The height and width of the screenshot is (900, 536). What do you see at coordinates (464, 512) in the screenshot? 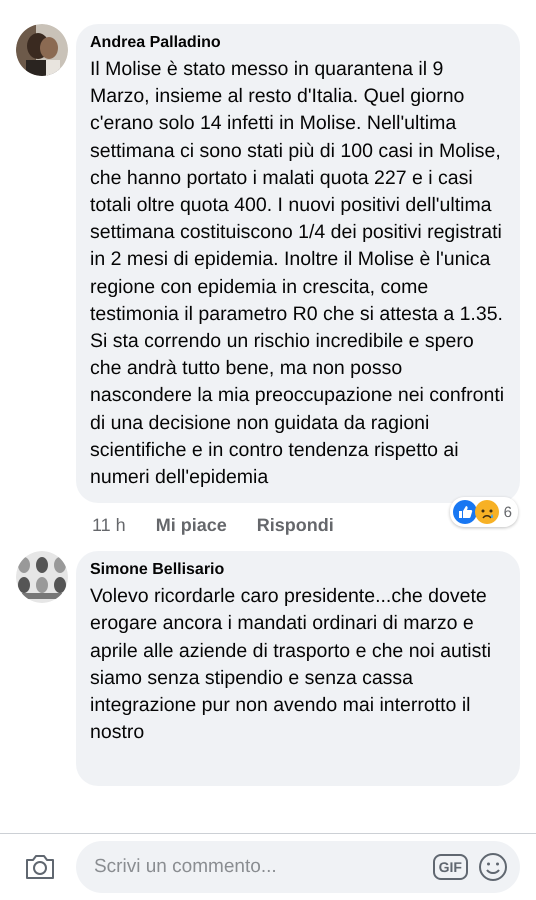
I see `thumbs-up-icon` at bounding box center [464, 512].